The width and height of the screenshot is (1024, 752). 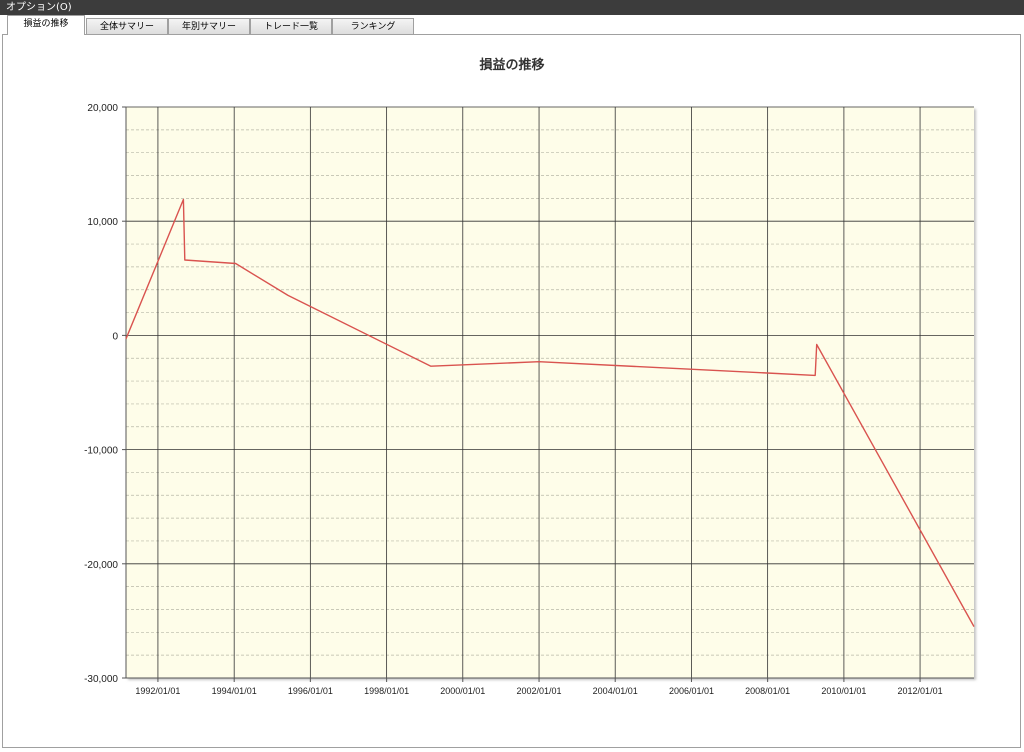 What do you see at coordinates (102, 222) in the screenshot?
I see `y-tick-label: 10,000` at bounding box center [102, 222].